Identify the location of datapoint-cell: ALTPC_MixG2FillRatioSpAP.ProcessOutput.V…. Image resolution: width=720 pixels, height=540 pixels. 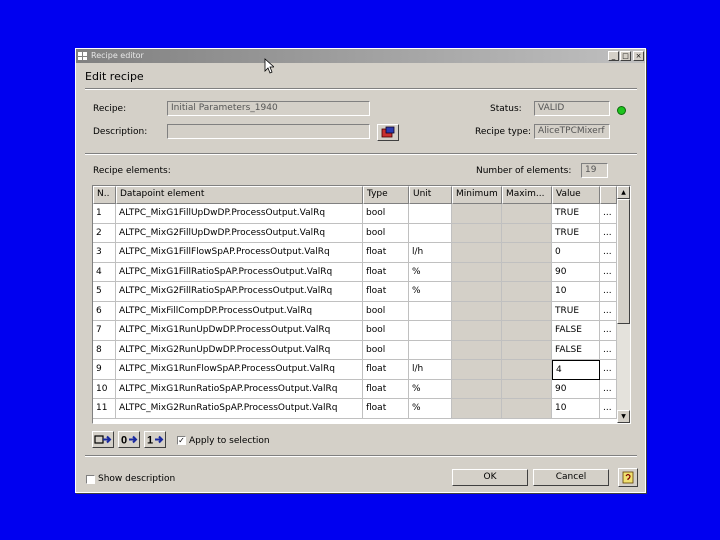
(239, 292).